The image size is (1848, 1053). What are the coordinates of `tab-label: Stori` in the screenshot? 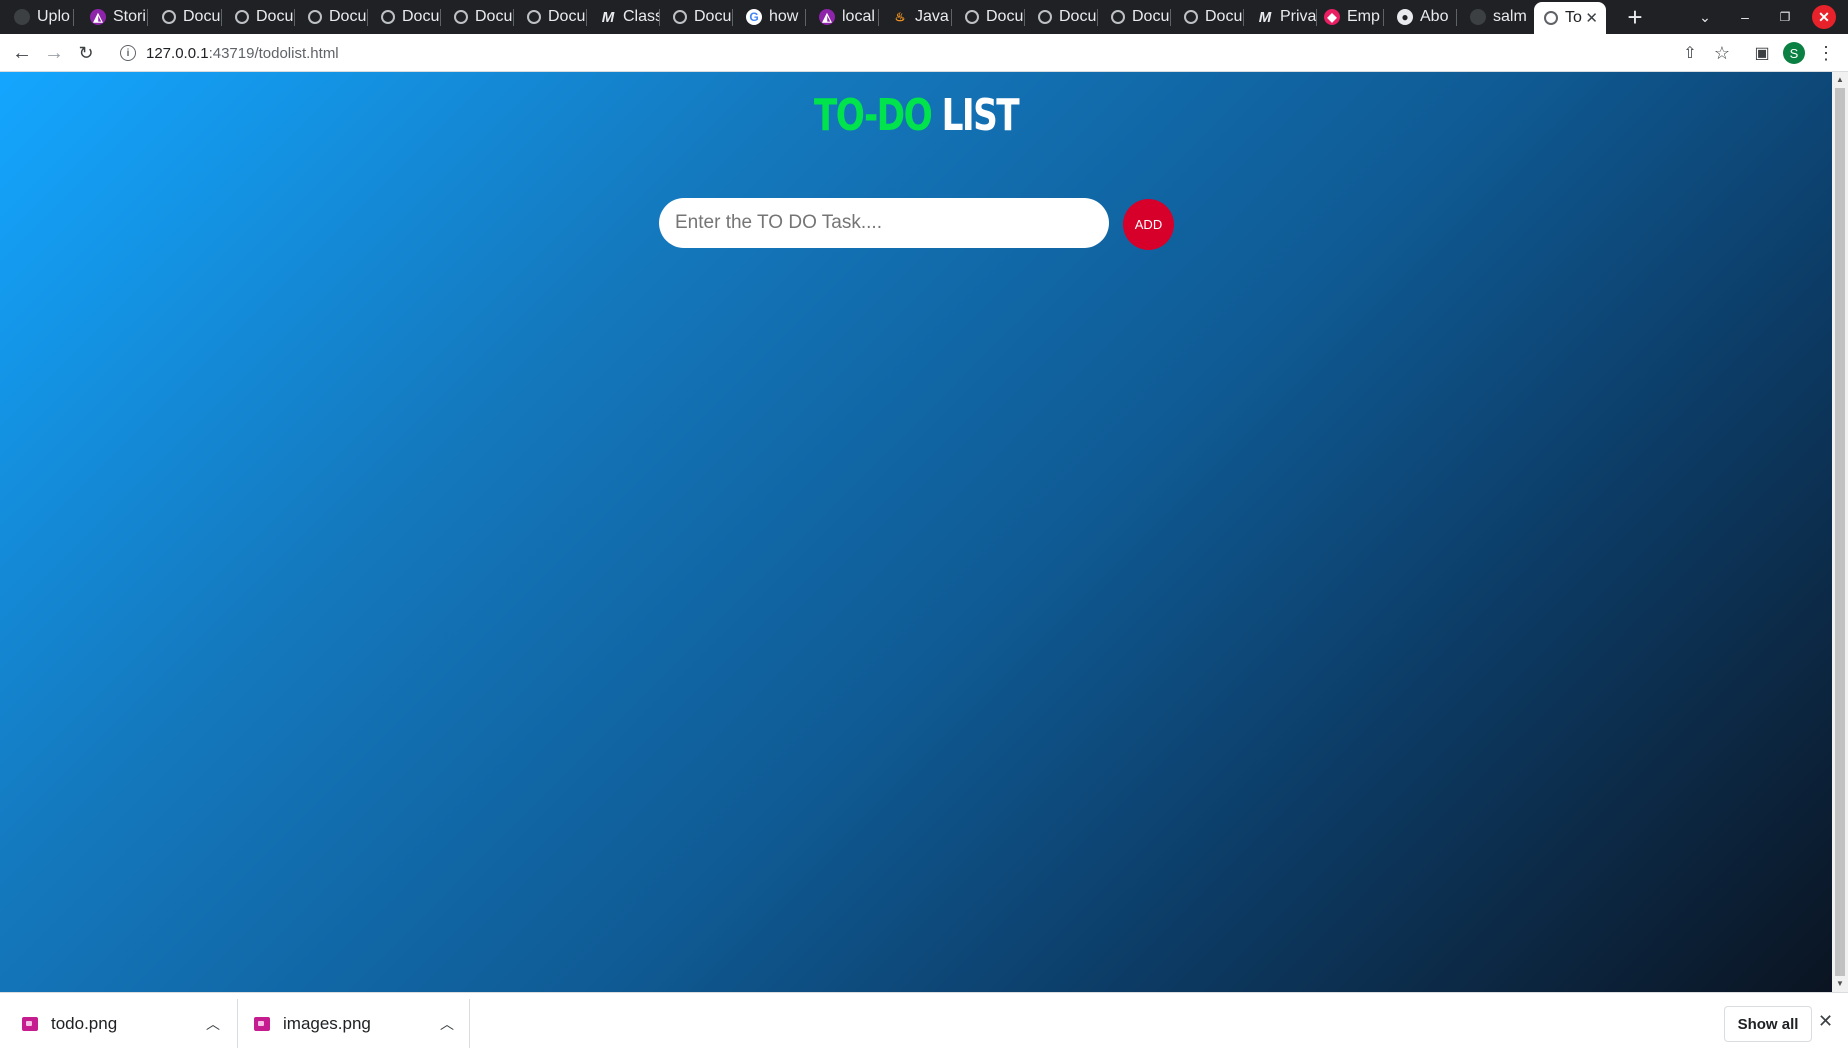 It's located at (129, 16).